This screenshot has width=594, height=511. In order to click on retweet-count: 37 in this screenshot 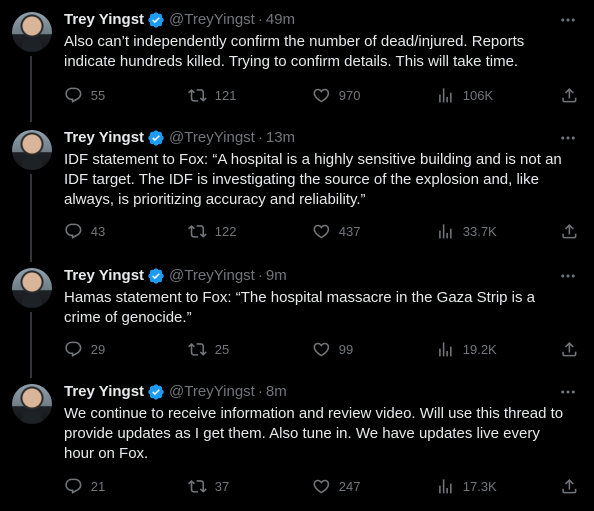, I will do `click(222, 486)`.